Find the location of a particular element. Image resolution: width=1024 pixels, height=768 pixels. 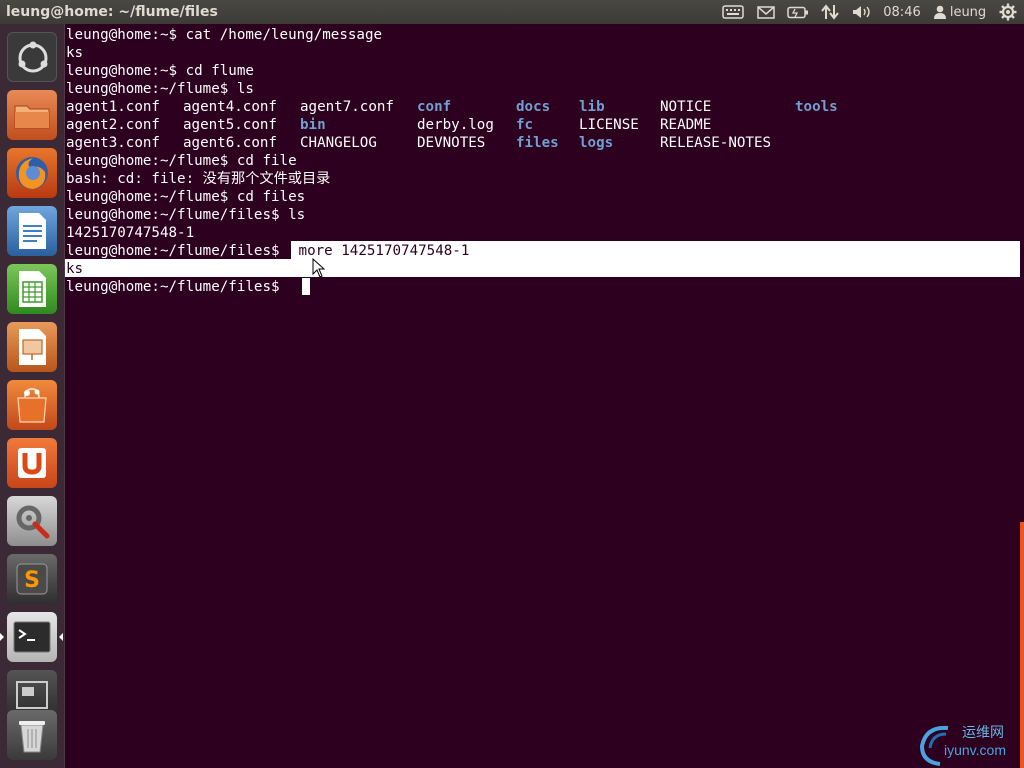

trash-icon is located at coordinates (32, 735).